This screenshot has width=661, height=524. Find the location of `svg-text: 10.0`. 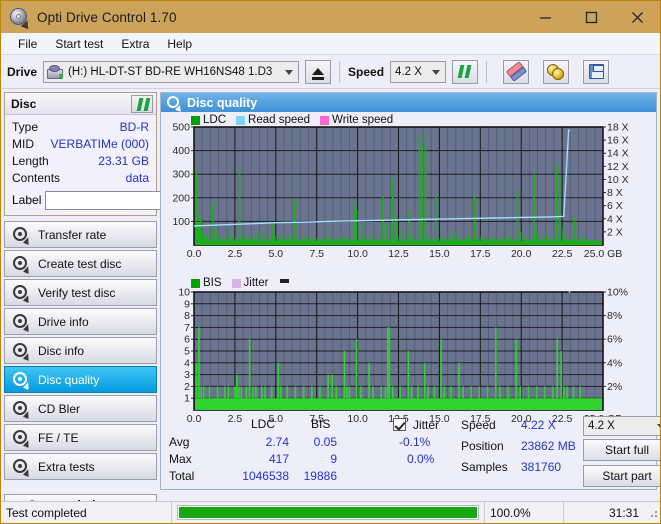

svg-text: 10.0 is located at coordinates (357, 254).